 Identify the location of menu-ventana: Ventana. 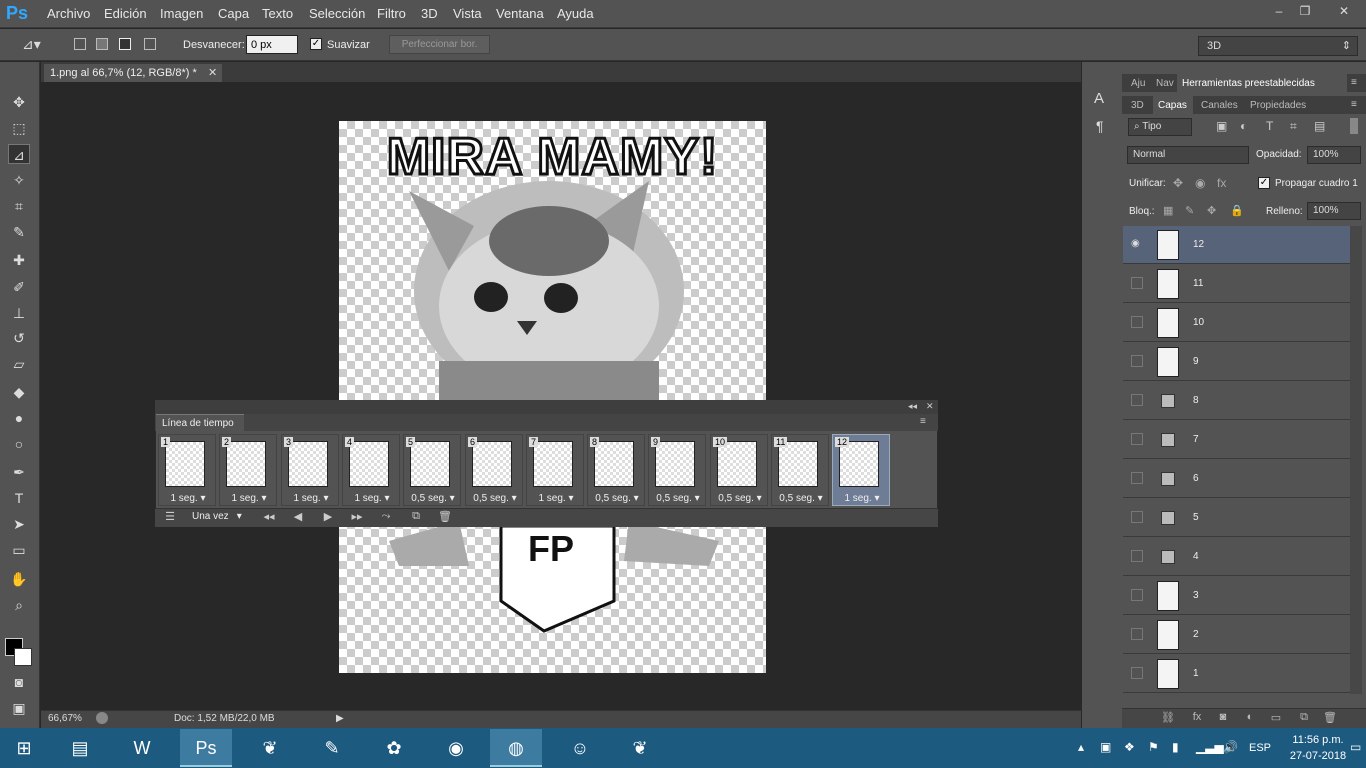
(520, 13).